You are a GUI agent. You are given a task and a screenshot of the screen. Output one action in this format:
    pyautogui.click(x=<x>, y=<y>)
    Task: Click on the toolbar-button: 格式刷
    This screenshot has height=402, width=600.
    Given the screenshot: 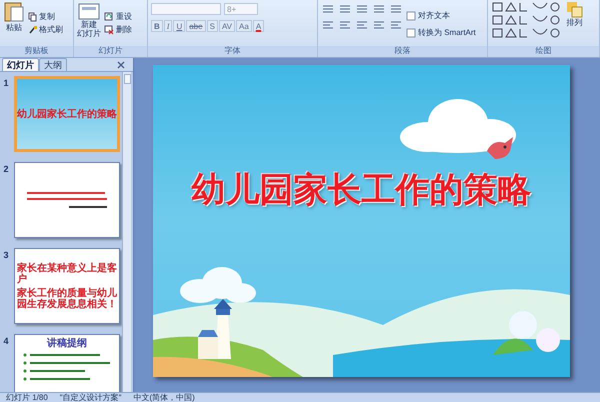 What is the action you would take?
    pyautogui.click(x=45, y=29)
    